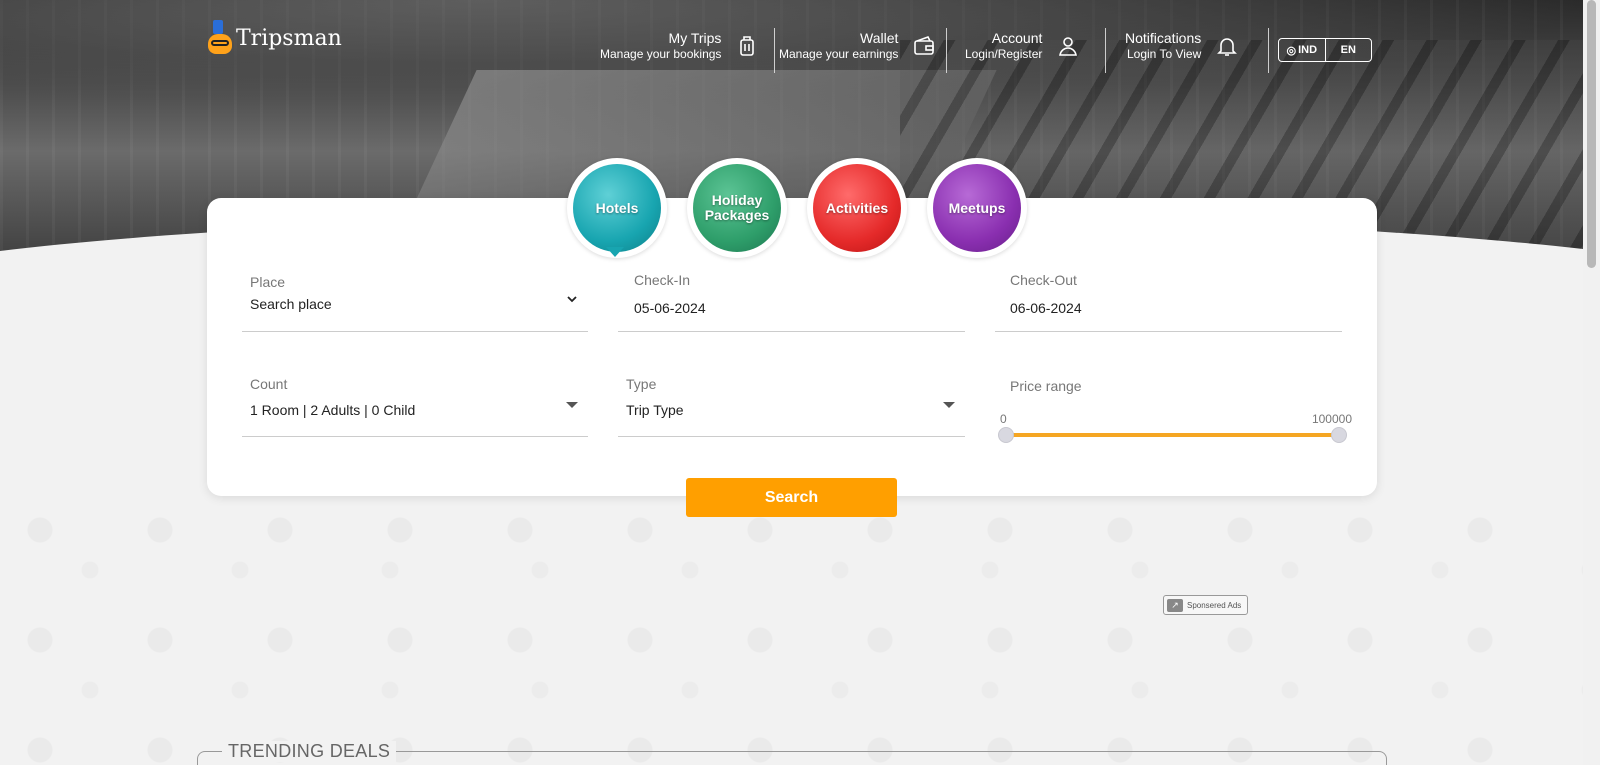  Describe the element at coordinates (1043, 280) in the screenshot. I see `checkout-label: Check-Out` at that location.